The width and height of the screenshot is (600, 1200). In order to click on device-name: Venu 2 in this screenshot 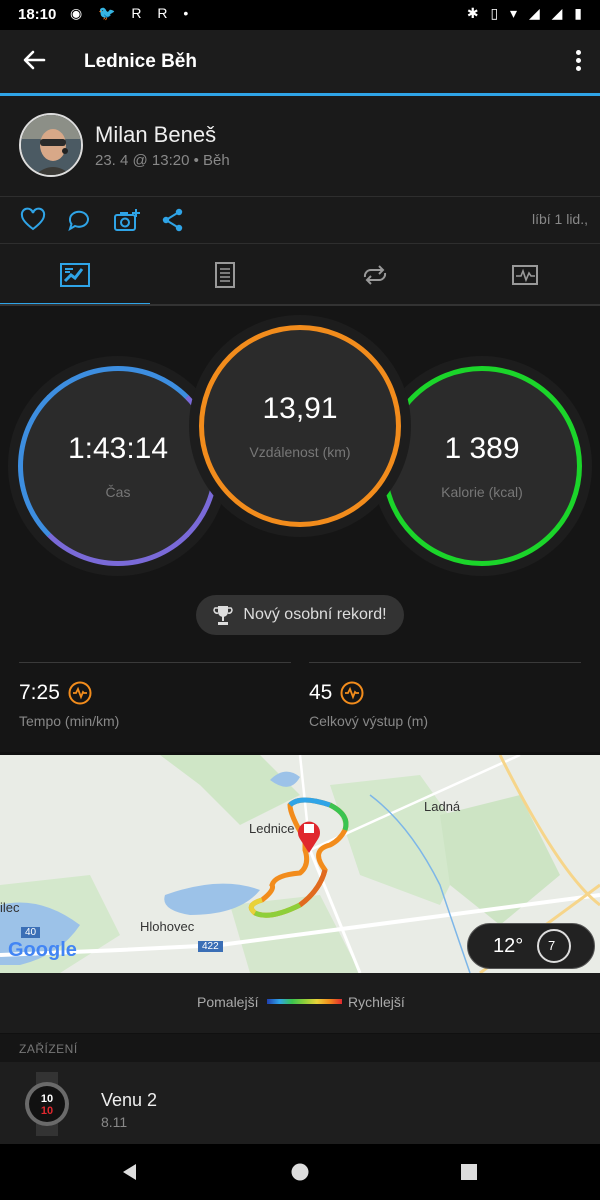, I will do `click(129, 1100)`.